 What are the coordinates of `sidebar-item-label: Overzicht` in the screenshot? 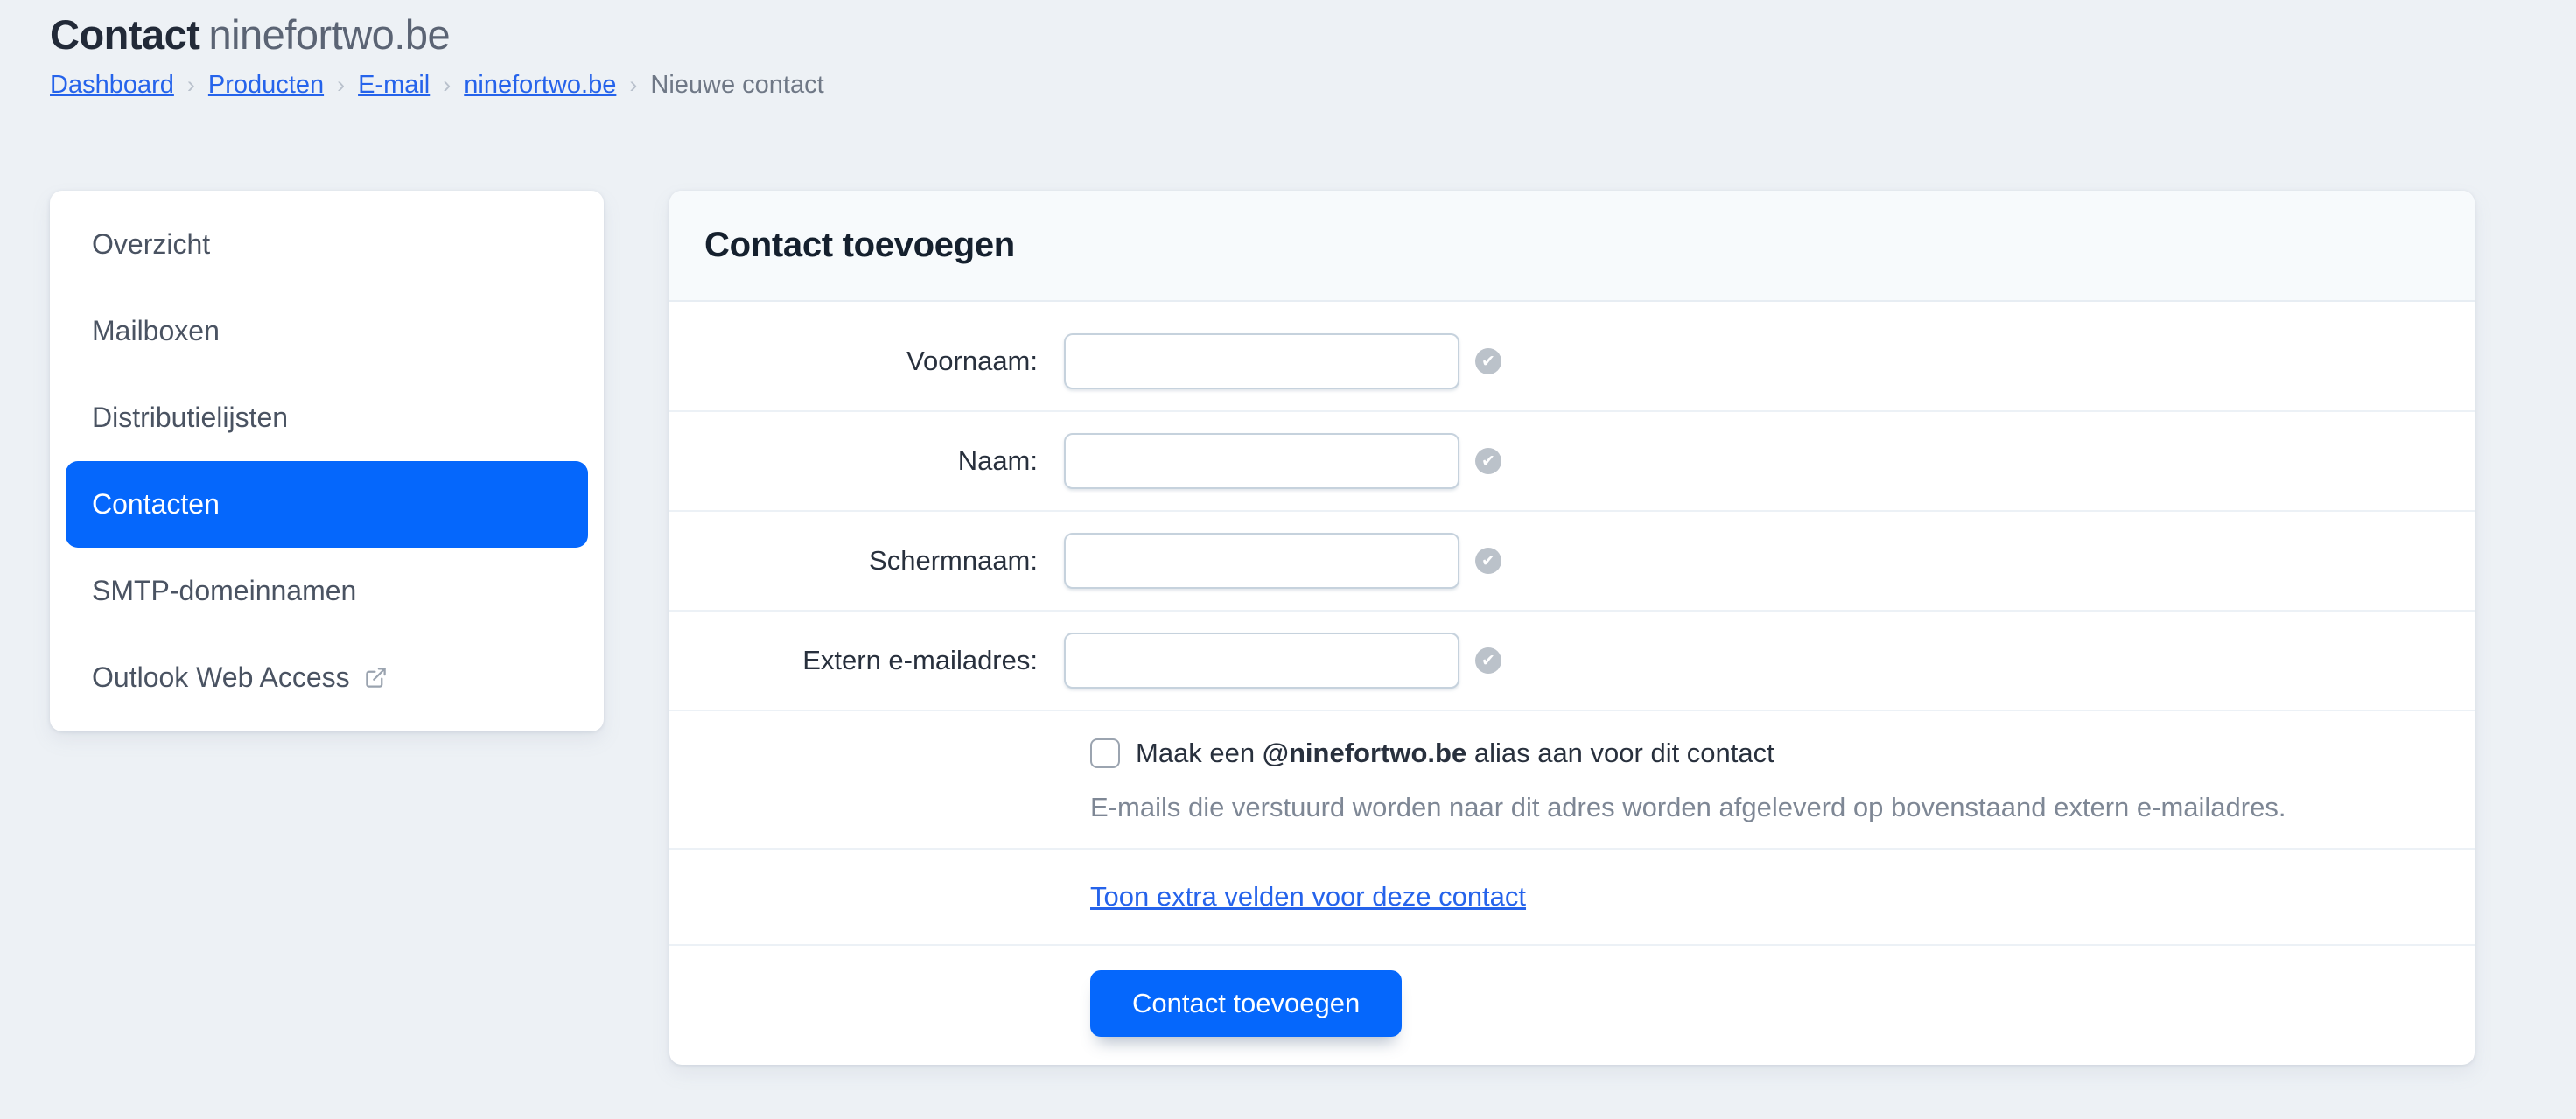 It's located at (151, 244).